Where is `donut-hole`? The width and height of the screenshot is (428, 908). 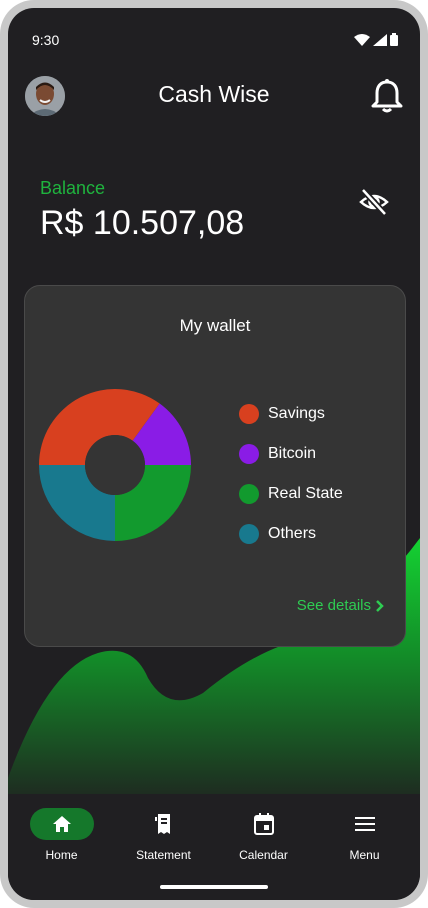
donut-hole is located at coordinates (115, 465).